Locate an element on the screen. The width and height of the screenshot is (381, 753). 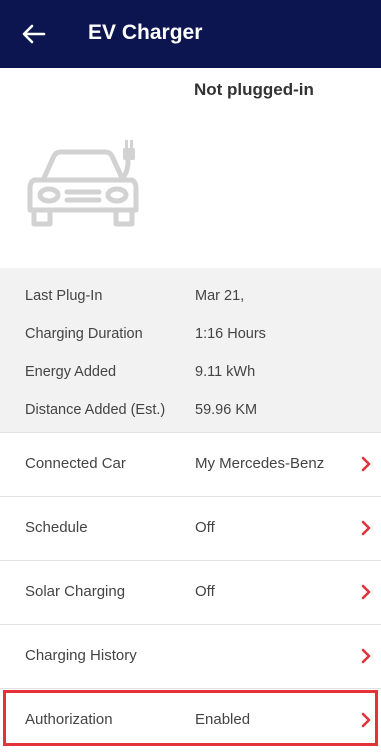
setting-label: Authorization is located at coordinates (69, 719).